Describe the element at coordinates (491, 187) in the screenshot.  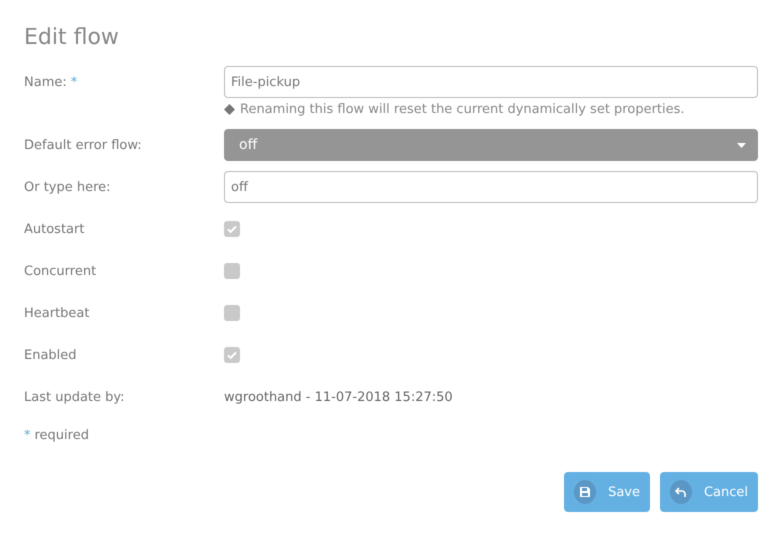
I see `input-field: off` at that location.